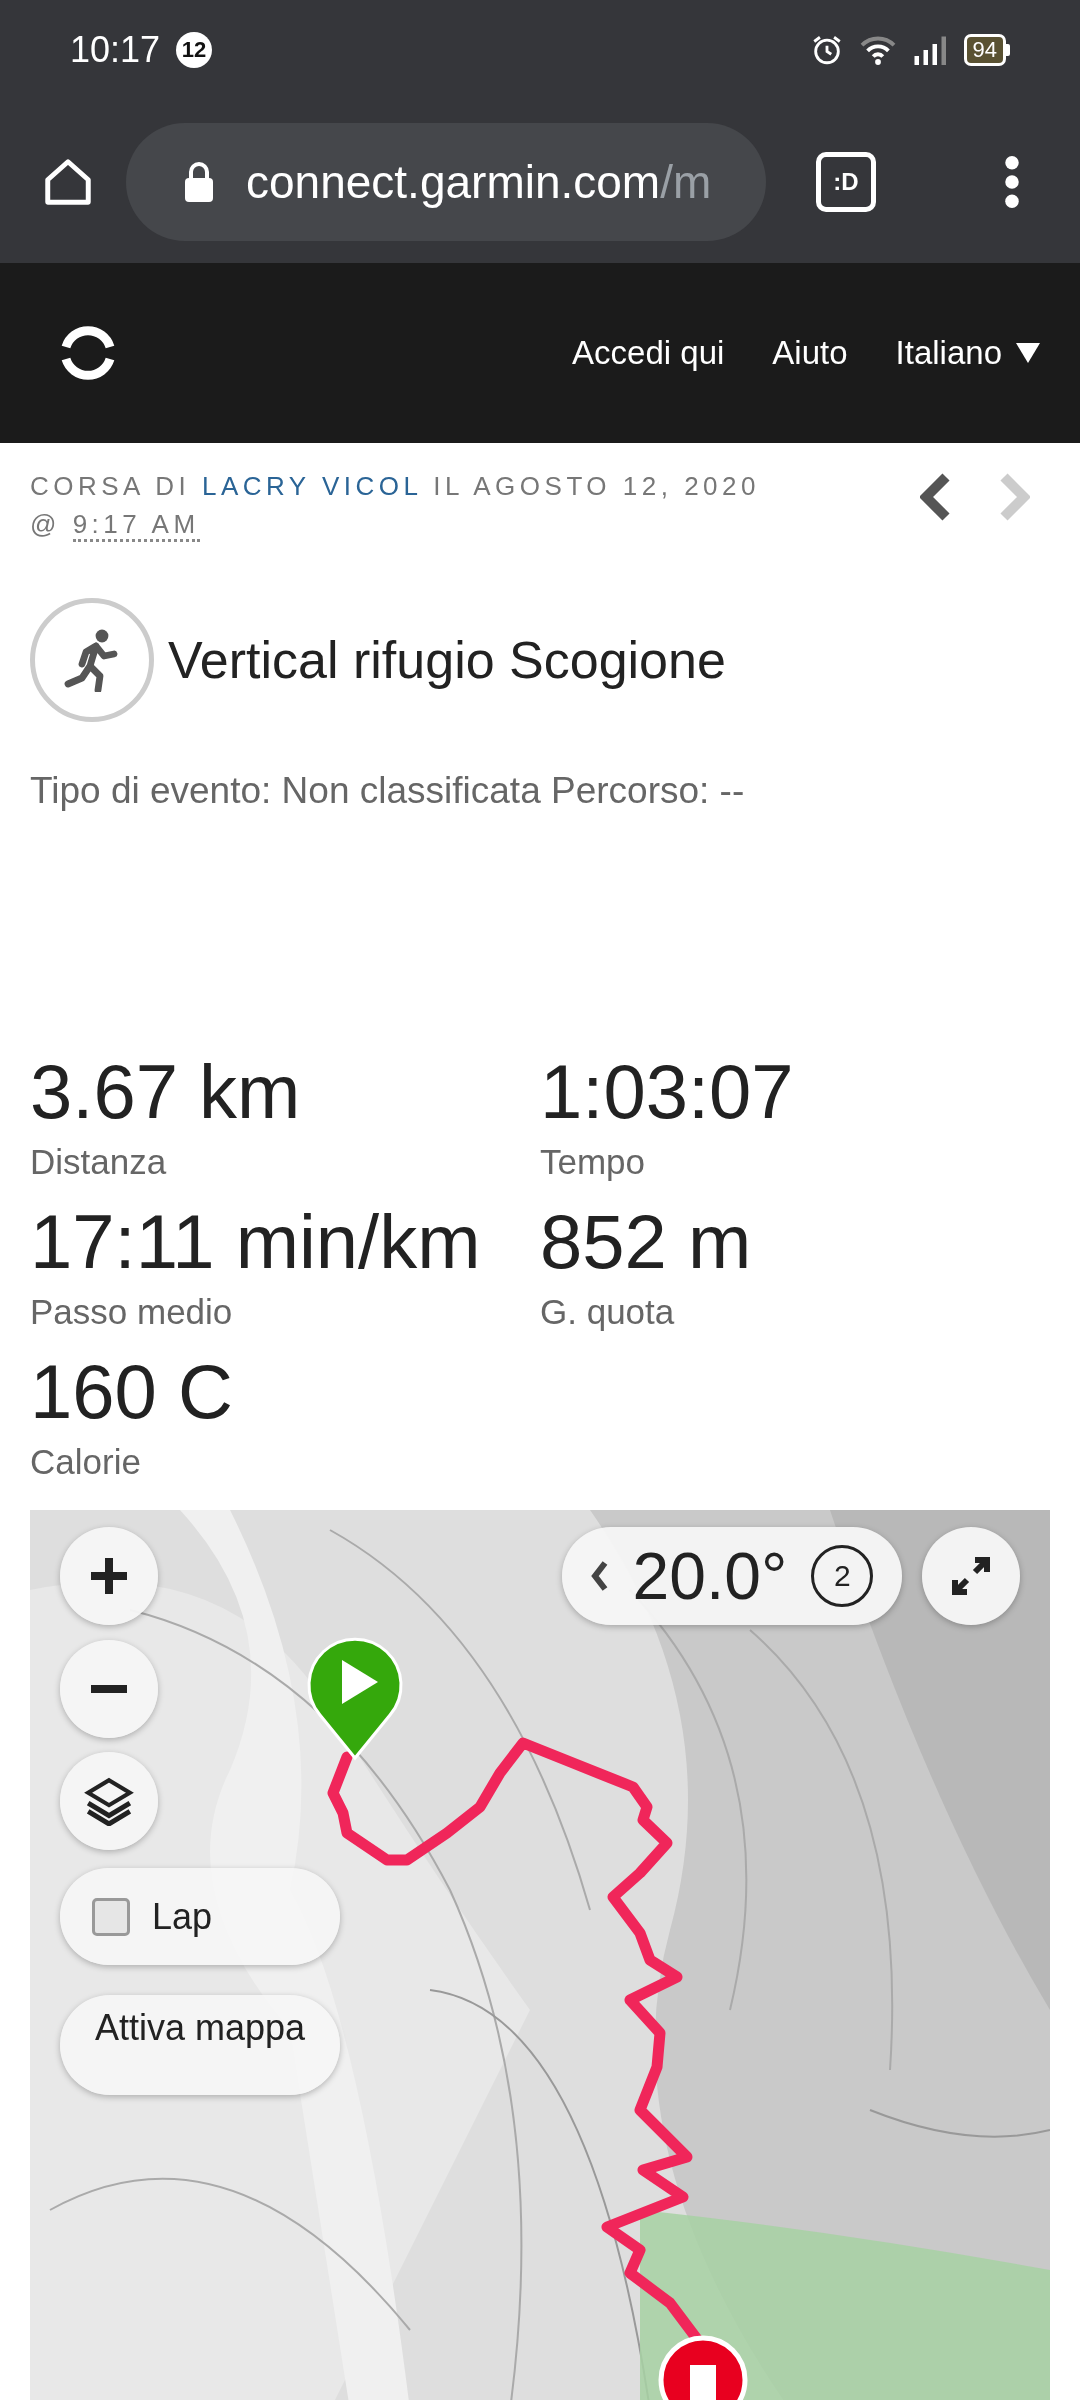 This screenshot has height=2400, width=1080. Describe the element at coordinates (132, 1392) in the screenshot. I see `stat-value: 160 C` at that location.